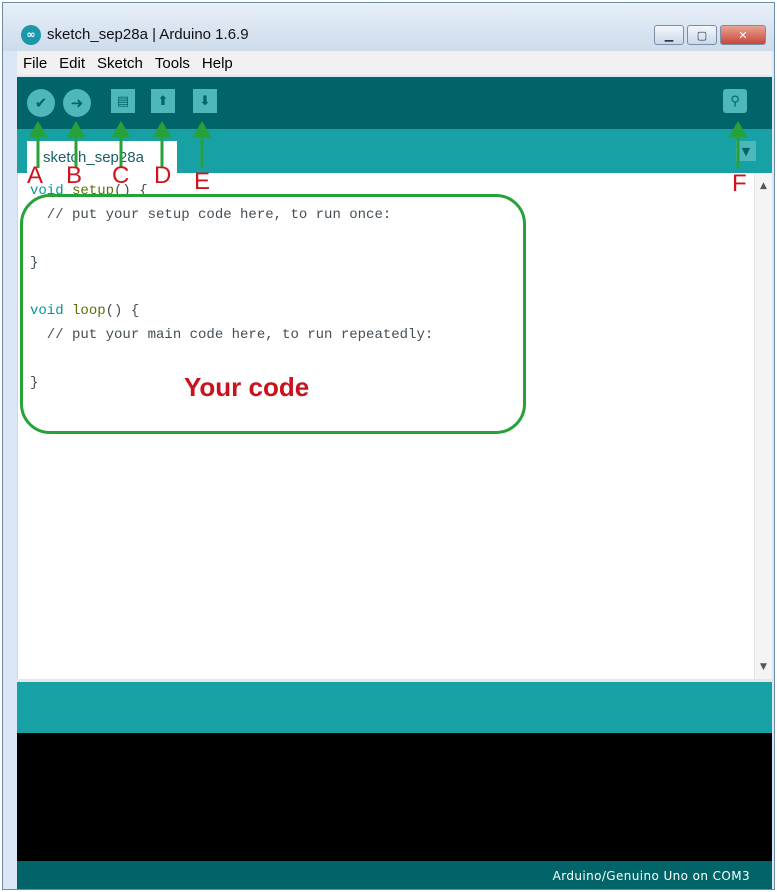 This screenshot has width=777, height=892. What do you see at coordinates (35, 175) in the screenshot?
I see `annotation-letter-a: A` at bounding box center [35, 175].